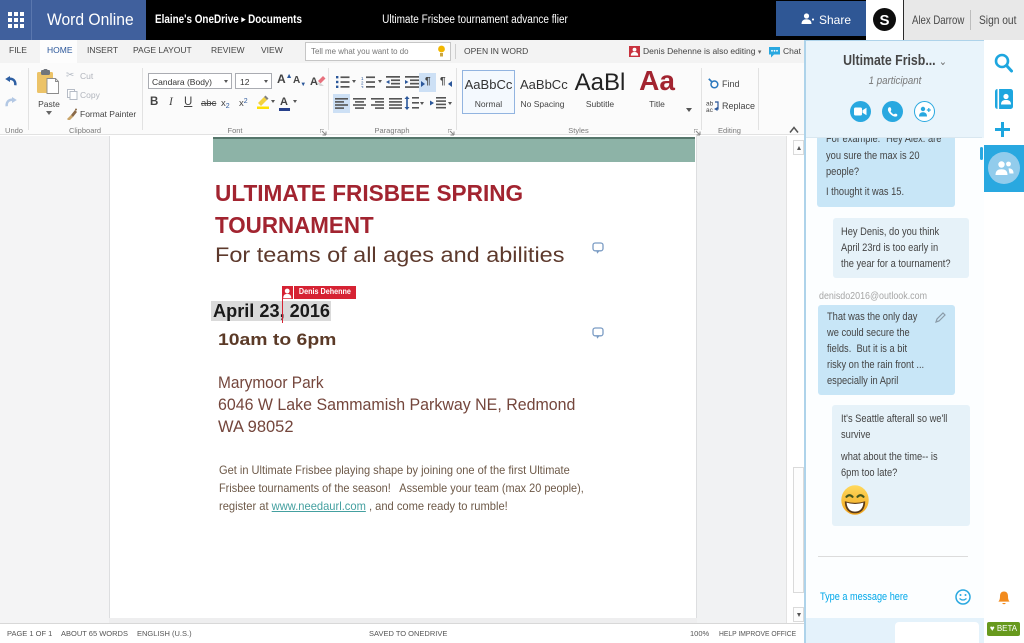 The height and width of the screenshot is (643, 1024). I want to click on svg-text: 3, so click(362, 86).